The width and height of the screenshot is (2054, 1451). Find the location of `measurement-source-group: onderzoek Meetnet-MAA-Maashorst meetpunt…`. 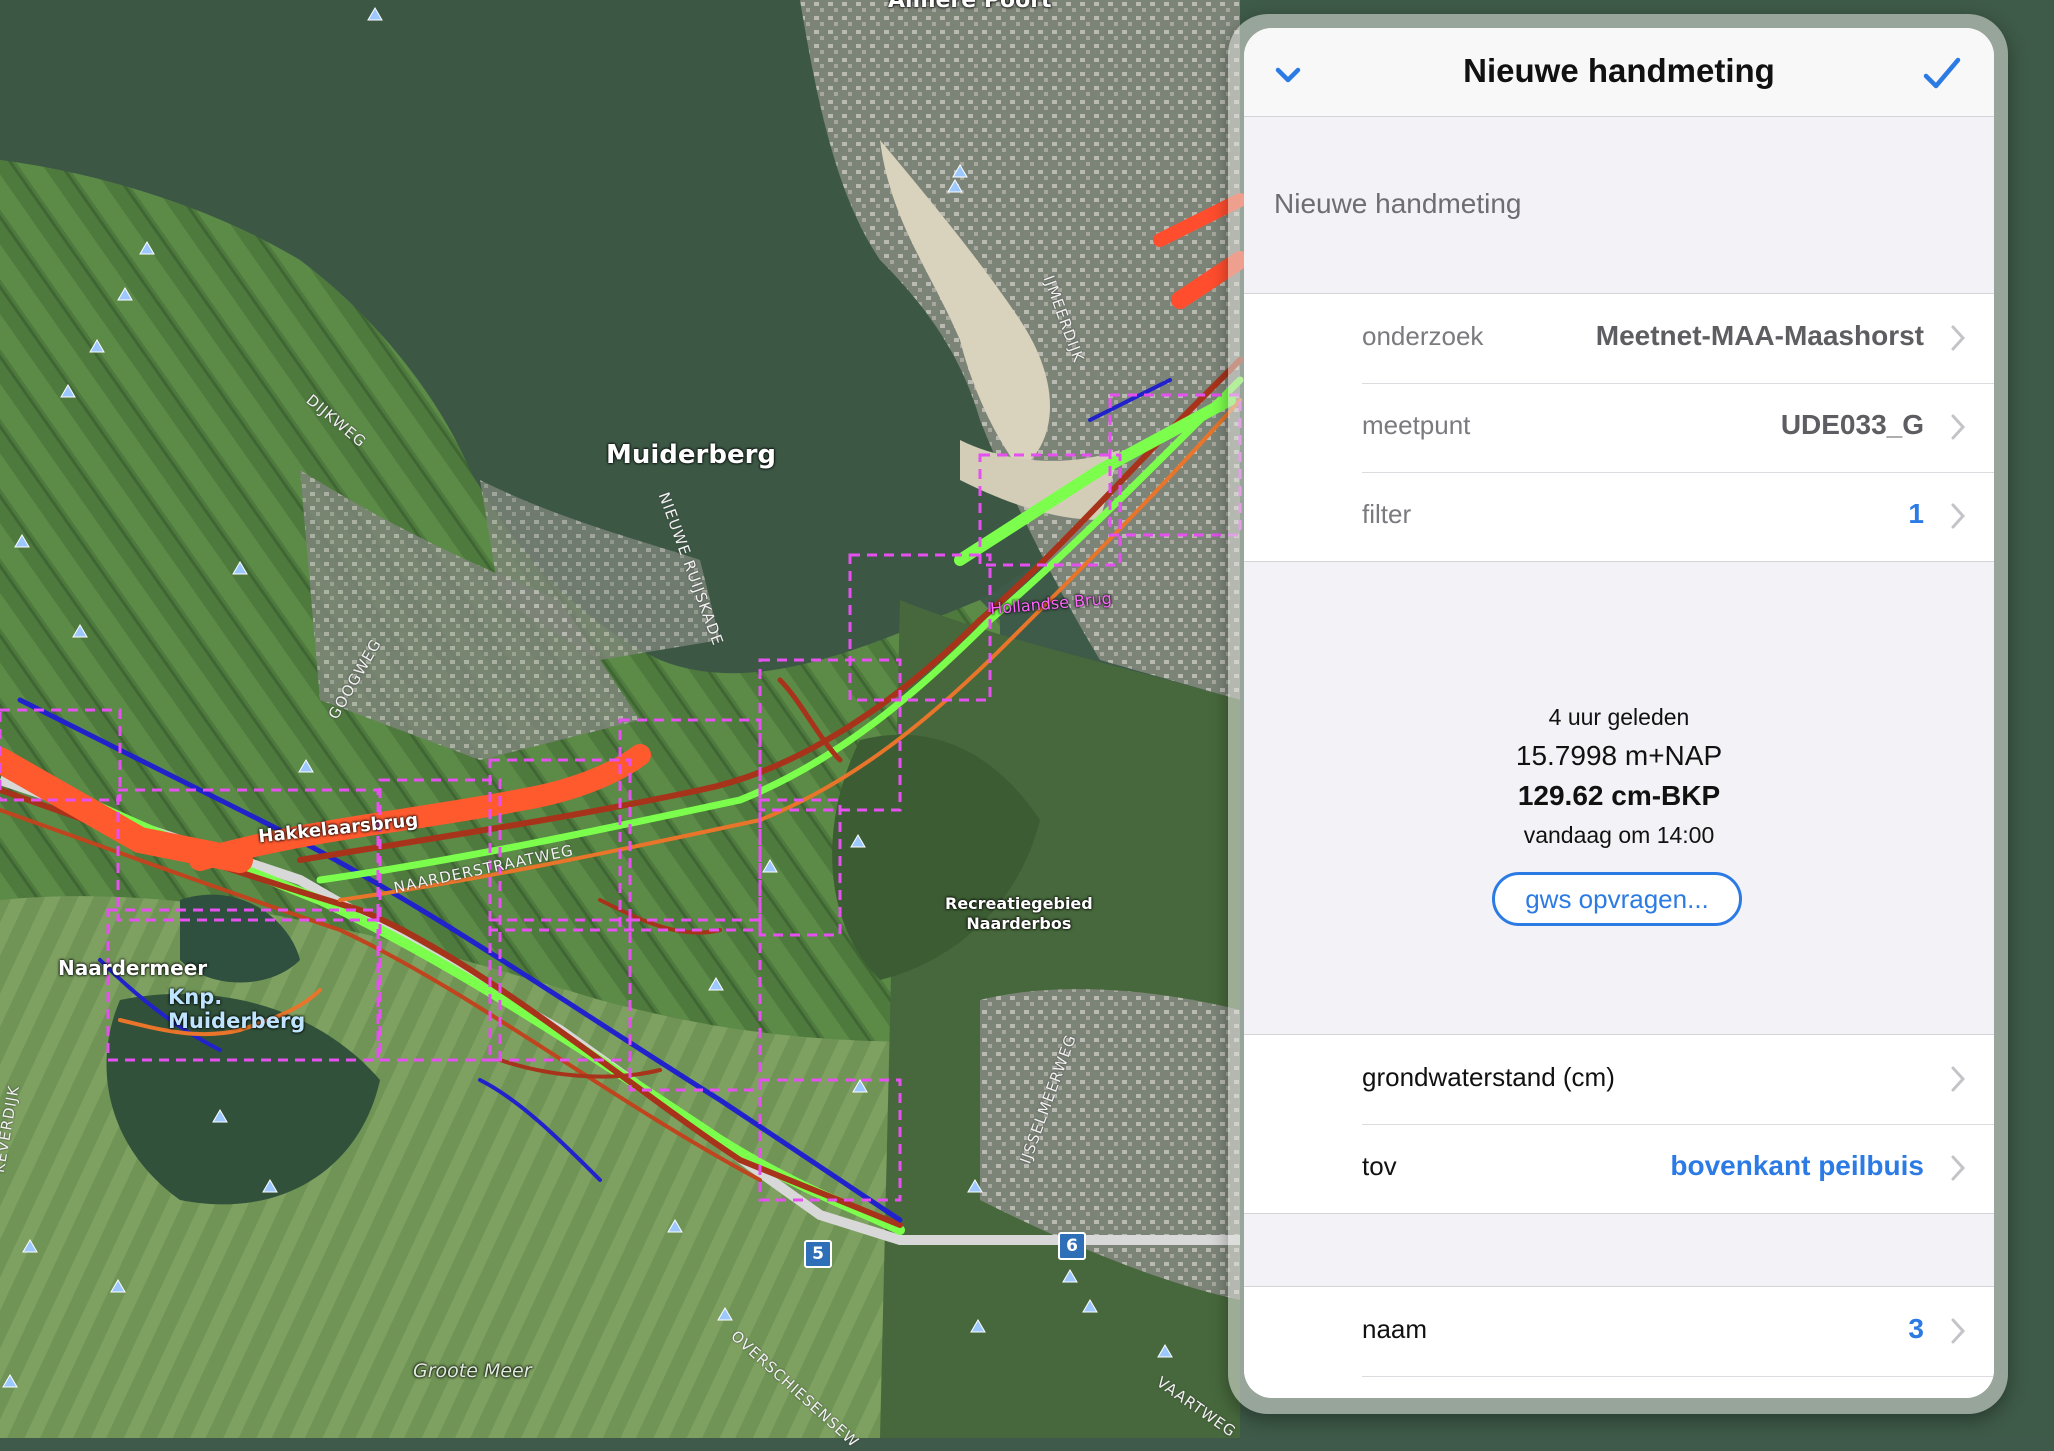

measurement-source-group: onderzoek Meetnet-MAA-Maashorst meetpunt… is located at coordinates (1619, 427).